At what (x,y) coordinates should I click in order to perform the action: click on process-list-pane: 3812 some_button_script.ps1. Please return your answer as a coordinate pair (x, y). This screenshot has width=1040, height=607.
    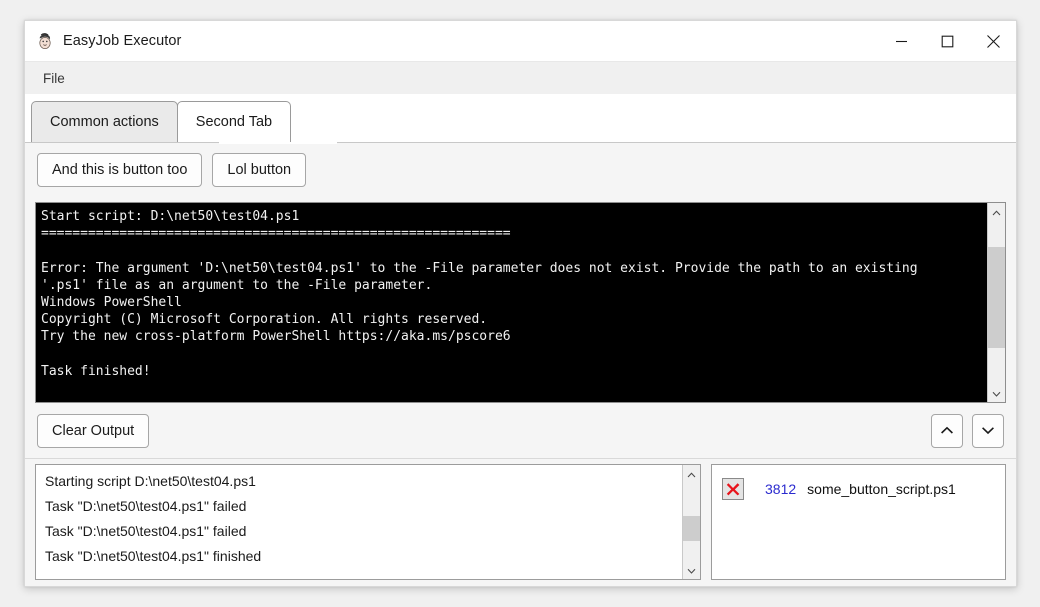
    Looking at the image, I should click on (858, 522).